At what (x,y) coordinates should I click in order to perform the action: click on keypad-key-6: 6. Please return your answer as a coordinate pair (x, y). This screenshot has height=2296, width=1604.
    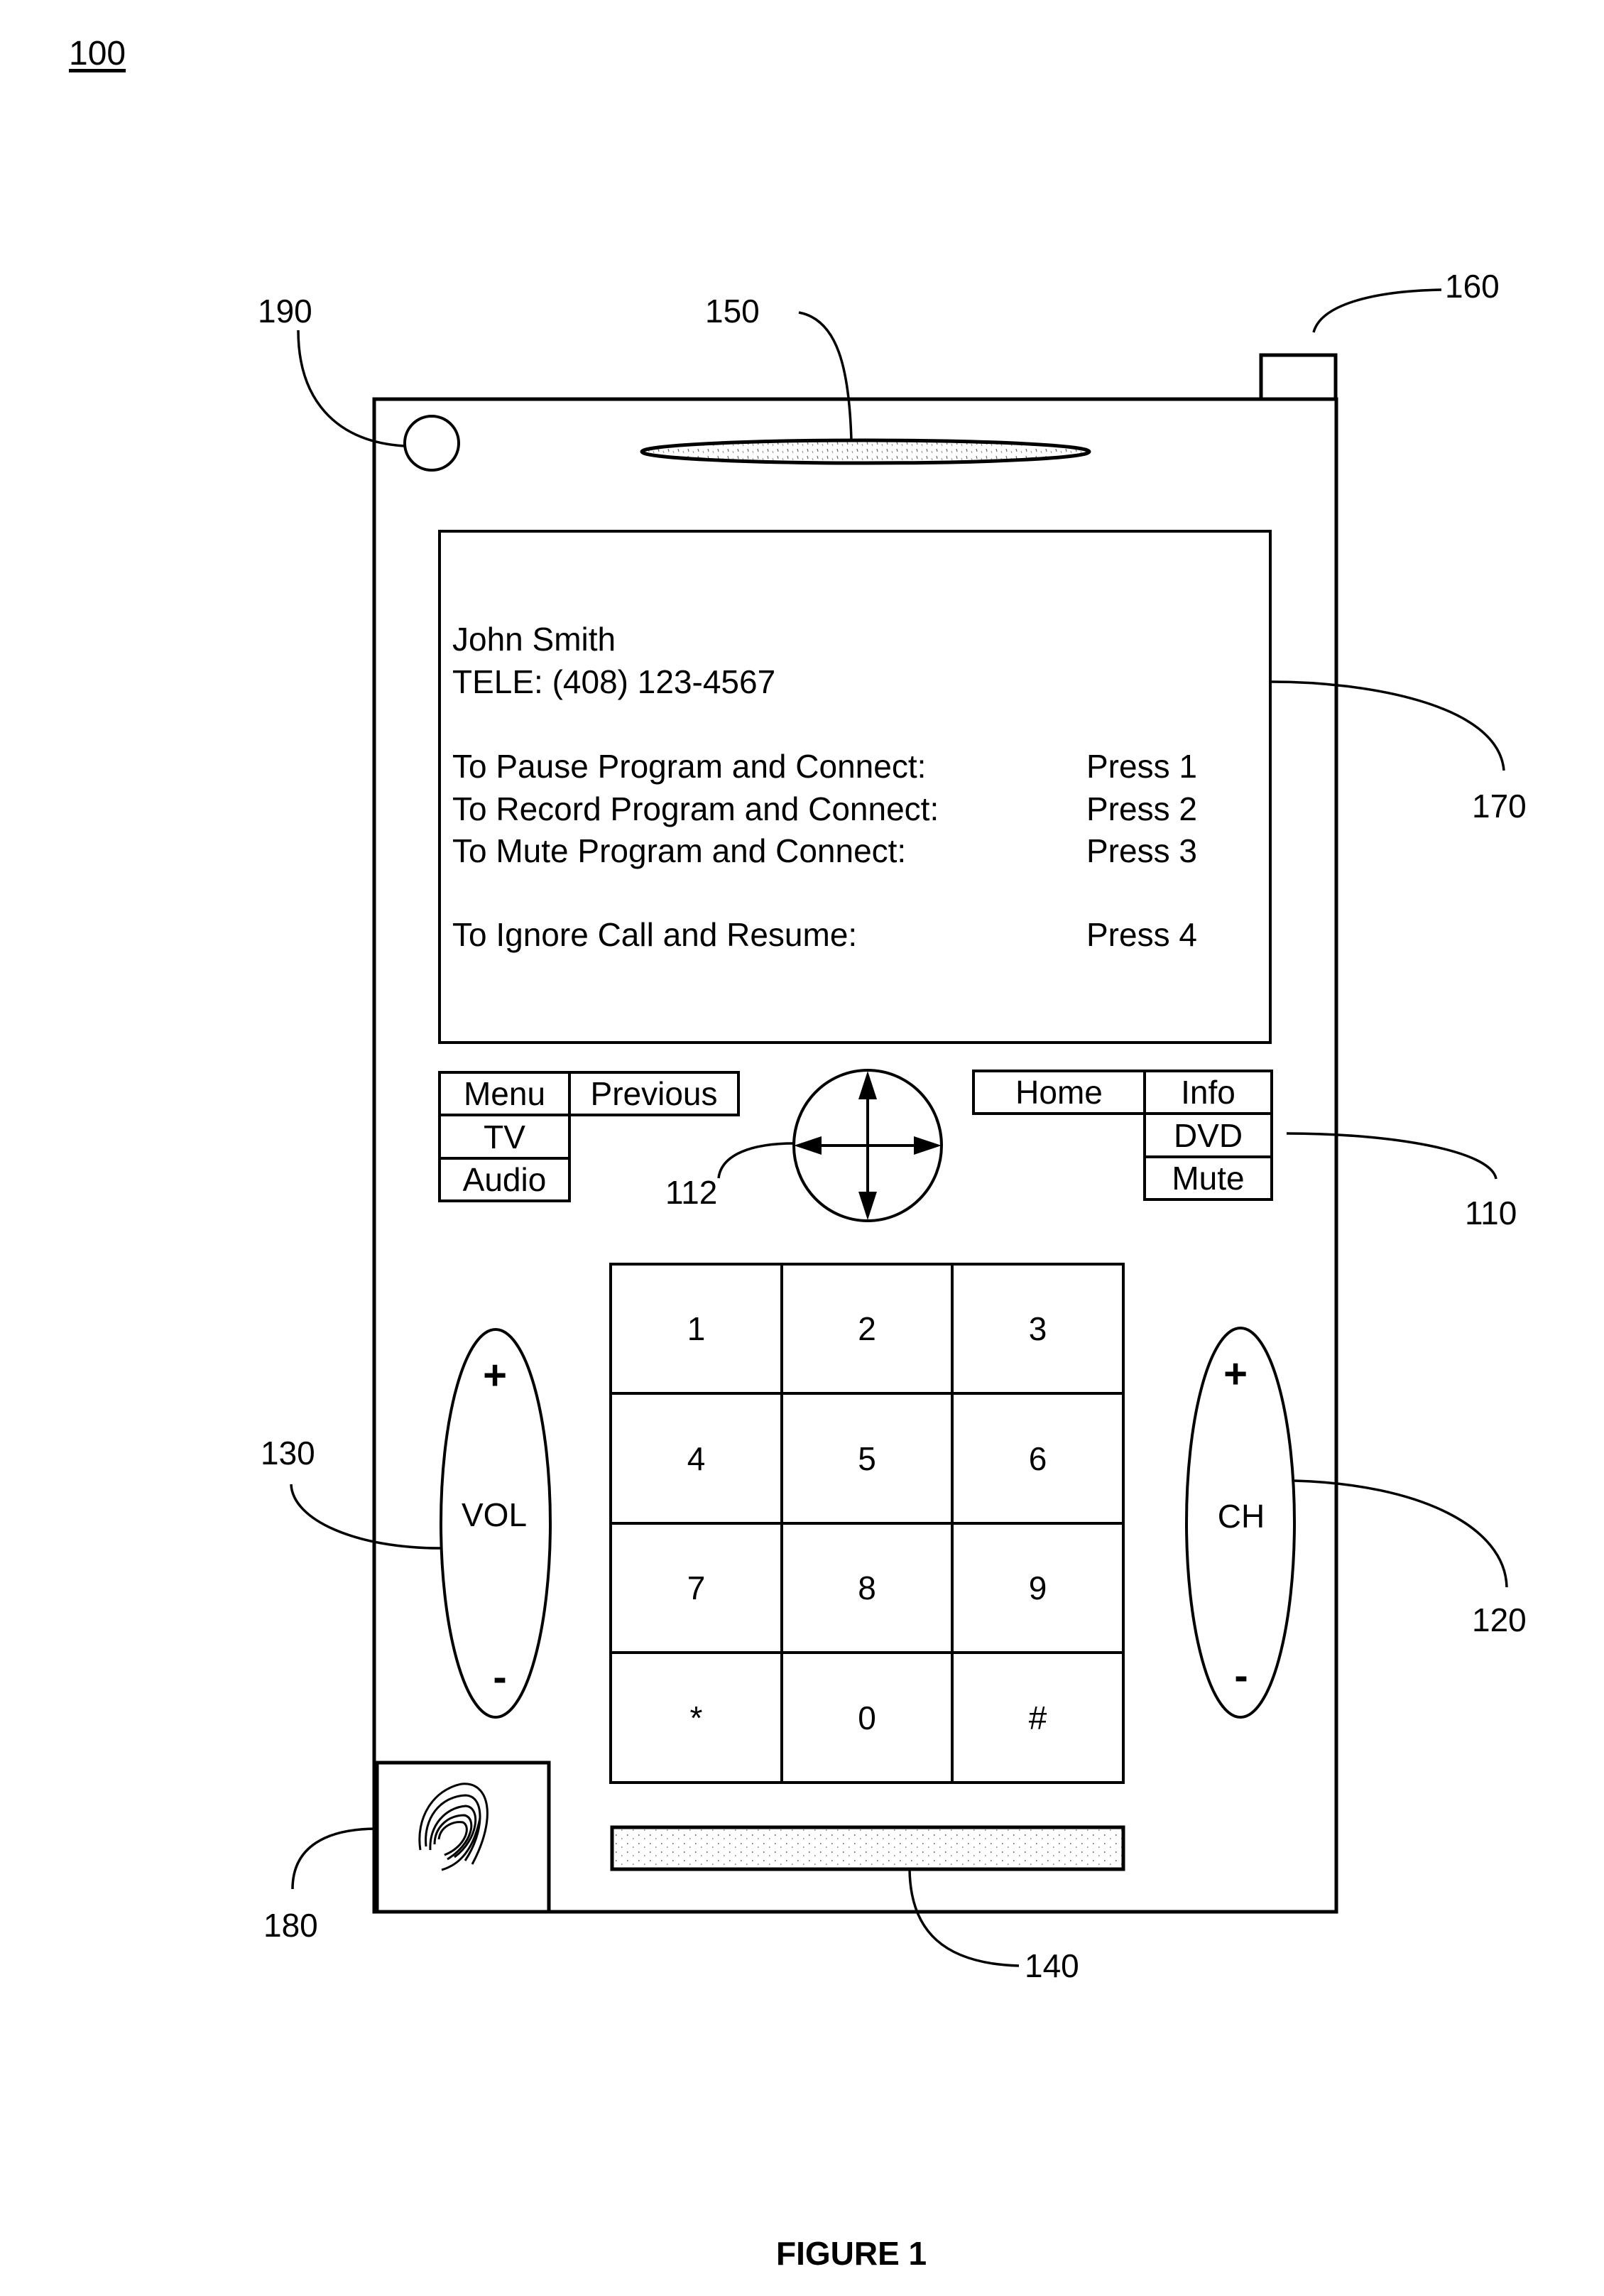
    Looking at the image, I should click on (1037, 1458).